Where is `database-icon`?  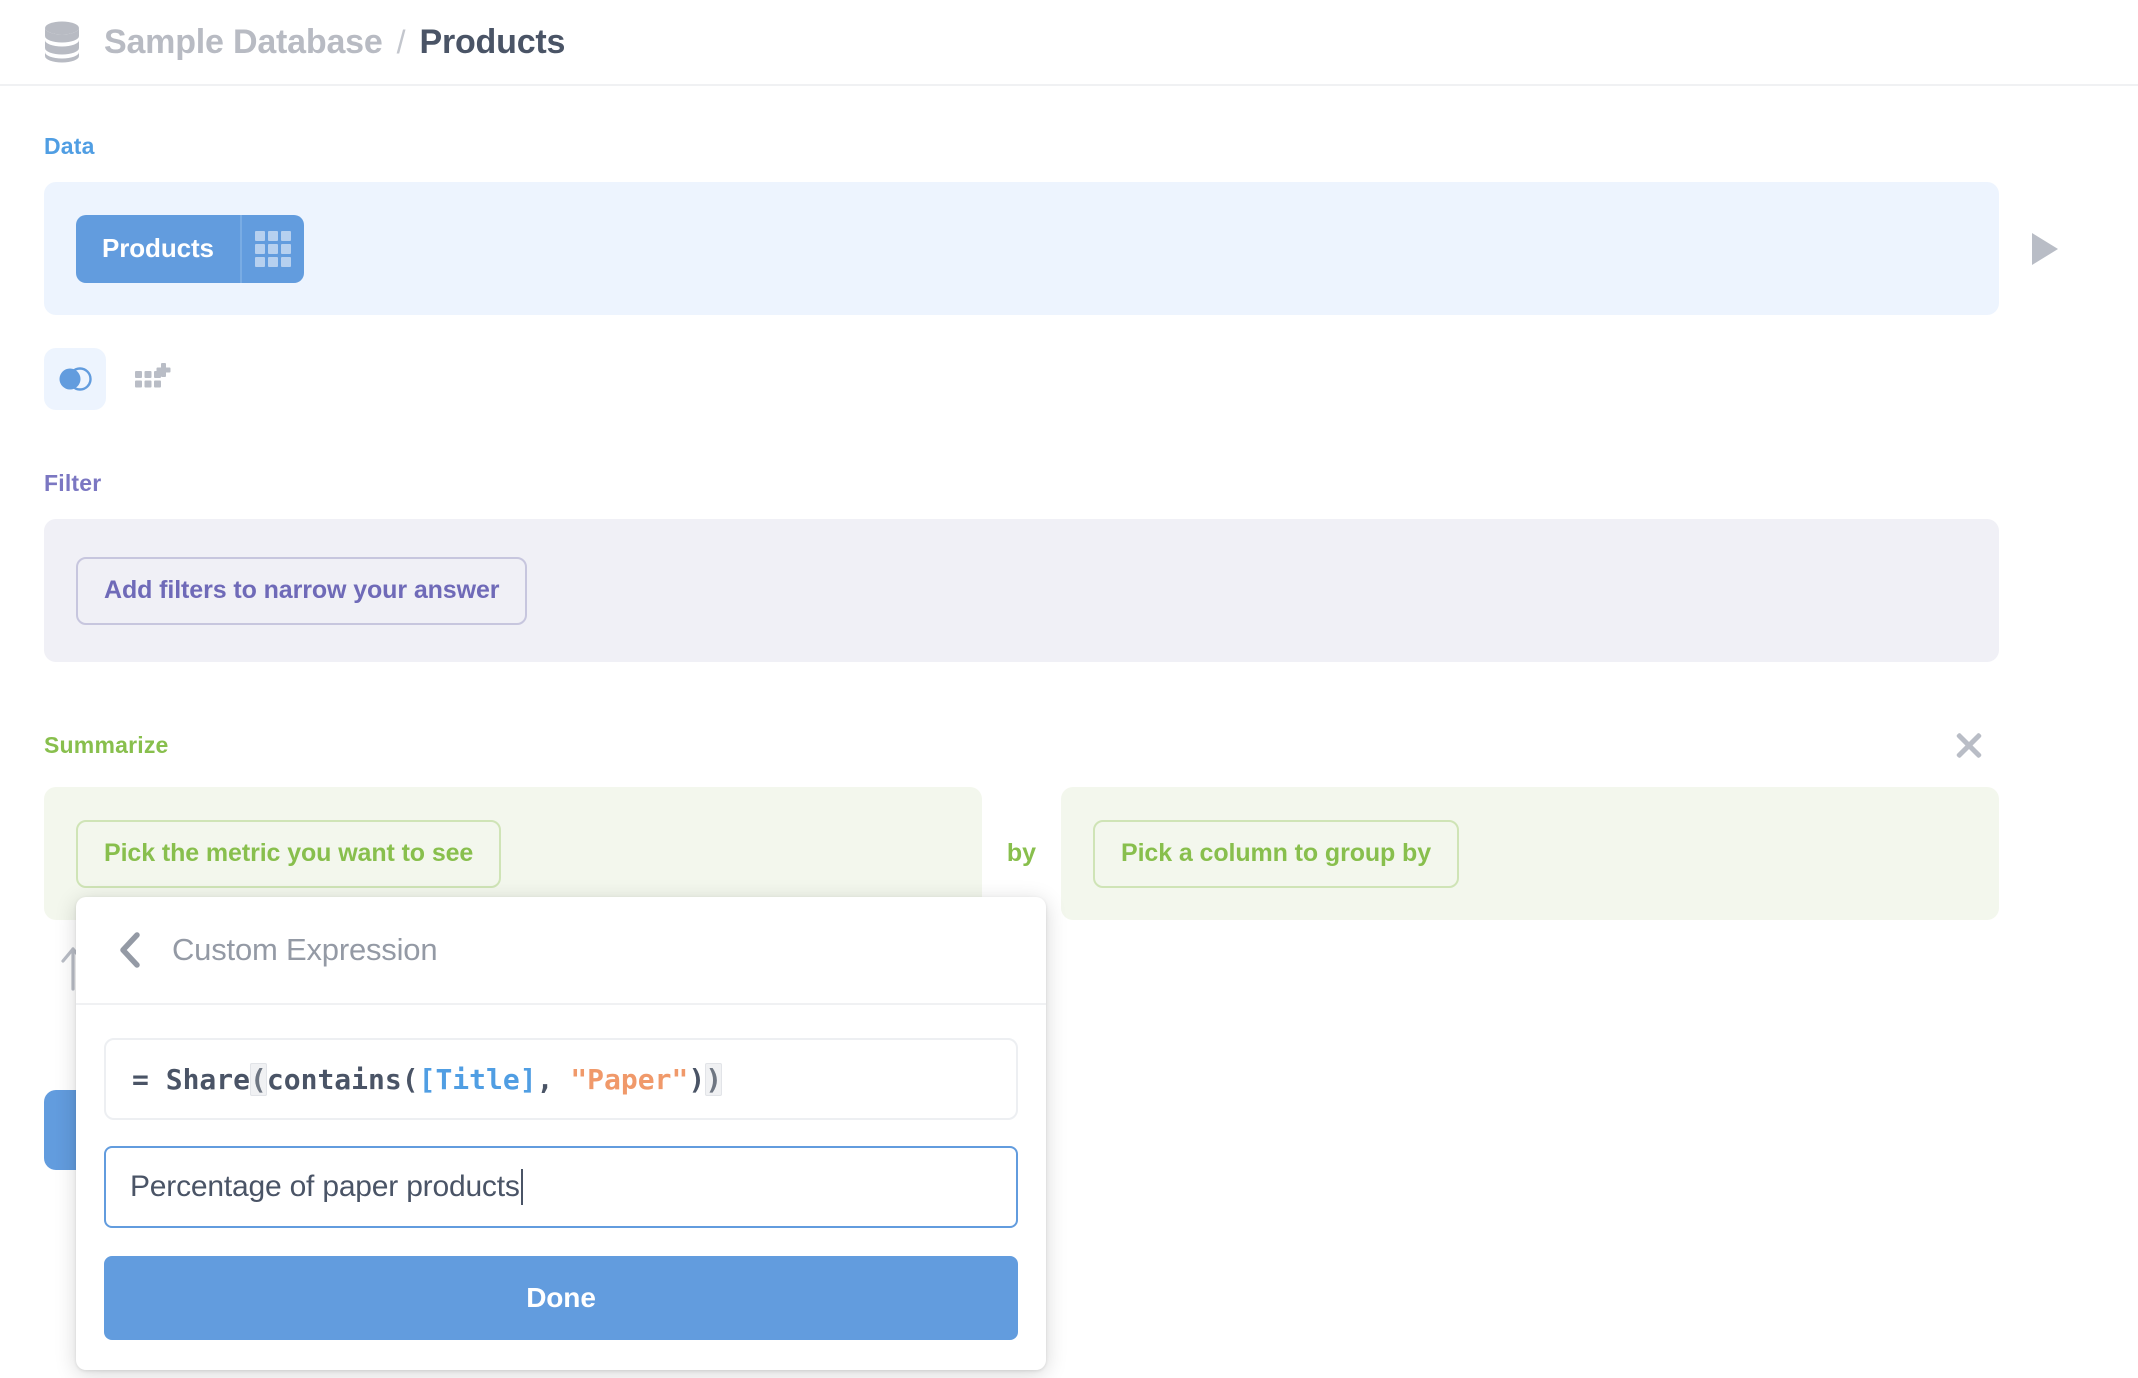 database-icon is located at coordinates (62, 42).